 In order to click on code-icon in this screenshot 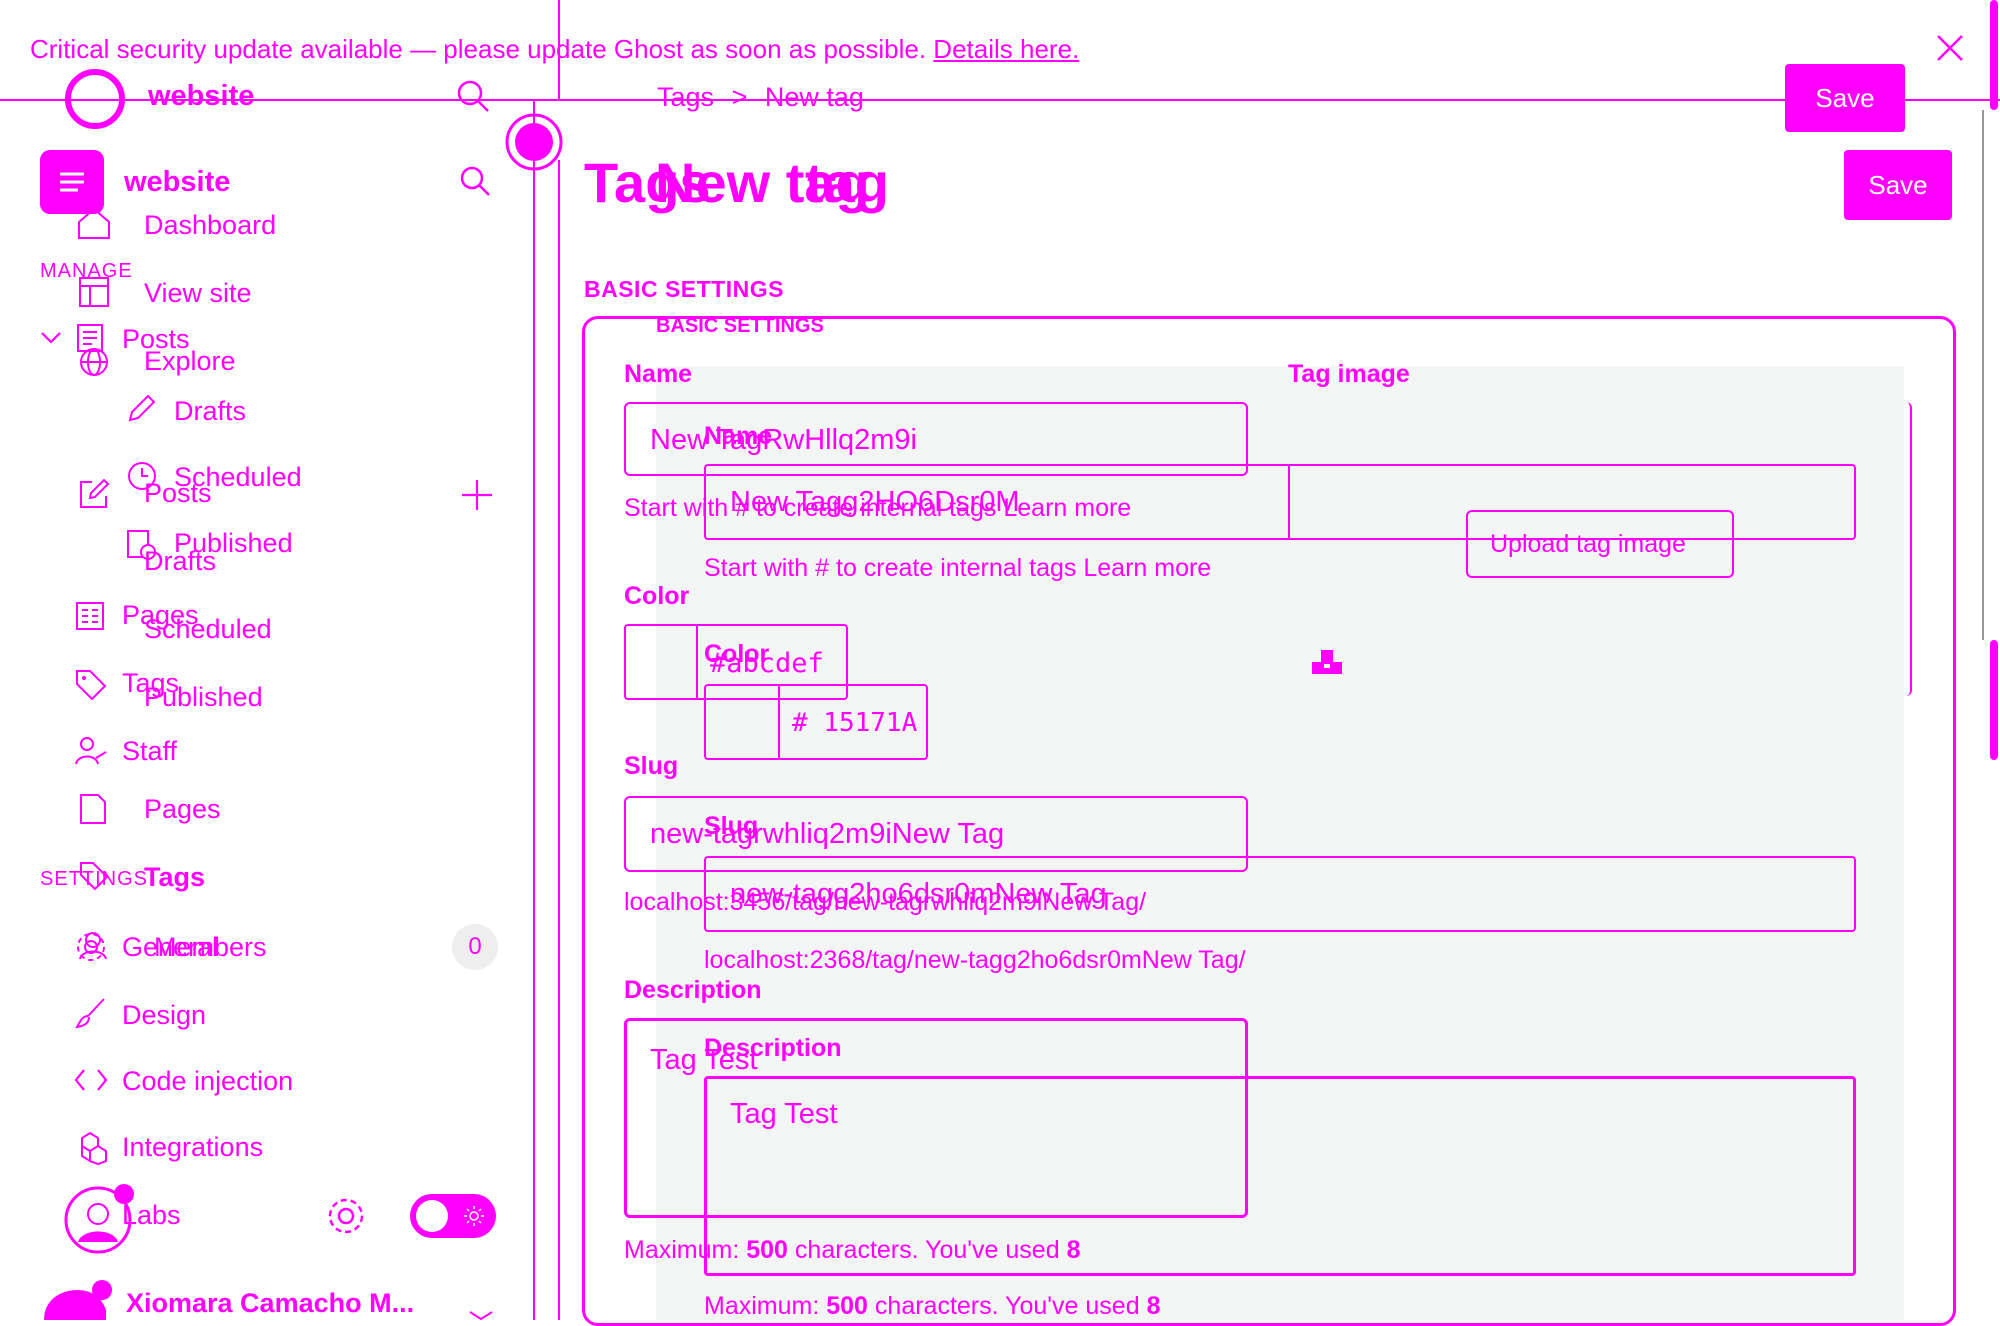, I will do `click(91, 1080)`.